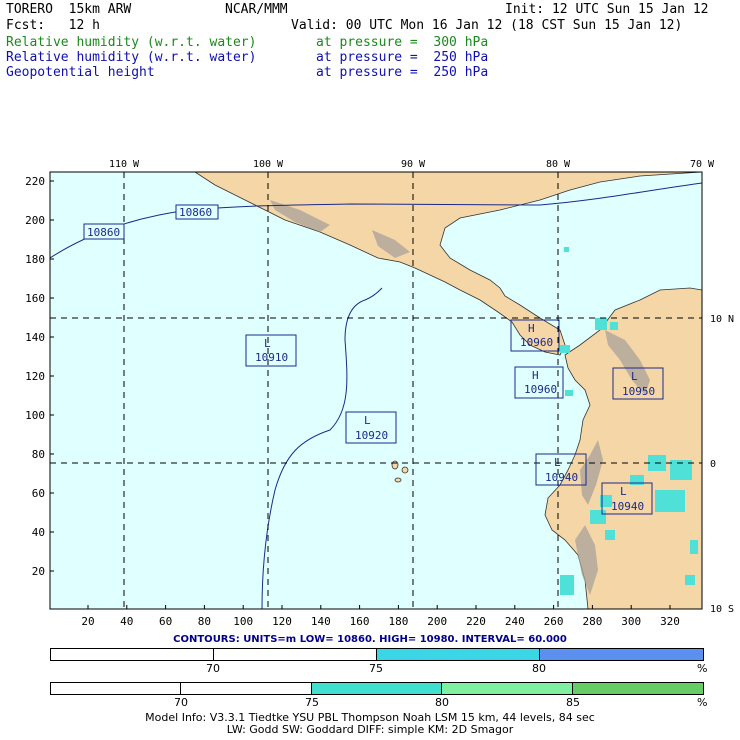 The image size is (740, 740). Describe the element at coordinates (35, 376) in the screenshot. I see `y-tick-label: 120` at that location.